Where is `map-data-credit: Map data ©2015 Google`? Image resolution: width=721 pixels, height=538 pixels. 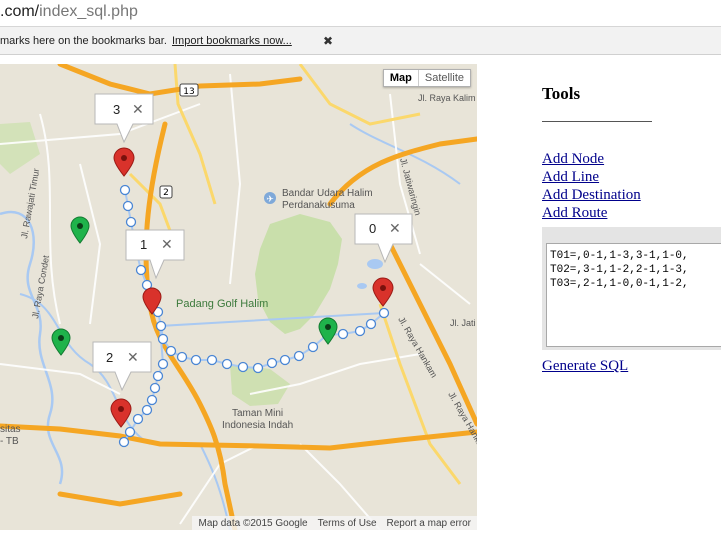
map-data-credit: Map data ©2015 Google is located at coordinates (253, 523).